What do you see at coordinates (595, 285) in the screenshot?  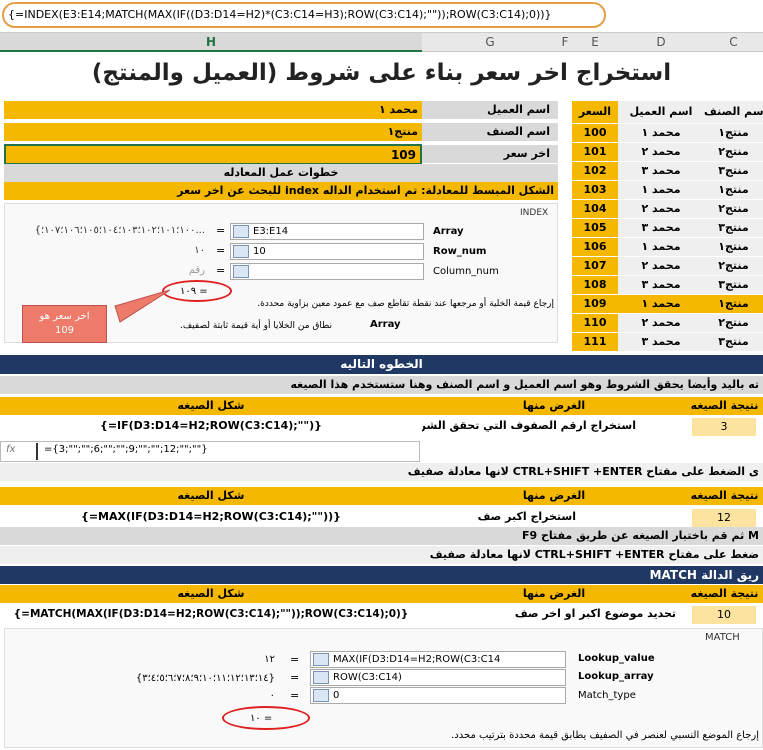 I see `table-cell-price: 108` at bounding box center [595, 285].